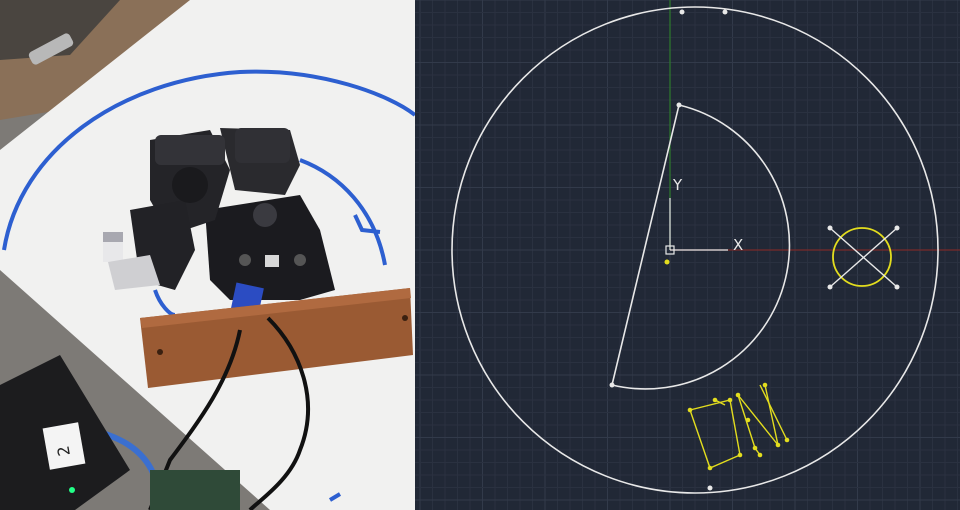 This screenshot has width=960, height=510. Describe the element at coordinates (195, 490) in the screenshot. I see `circuit-board` at that location.